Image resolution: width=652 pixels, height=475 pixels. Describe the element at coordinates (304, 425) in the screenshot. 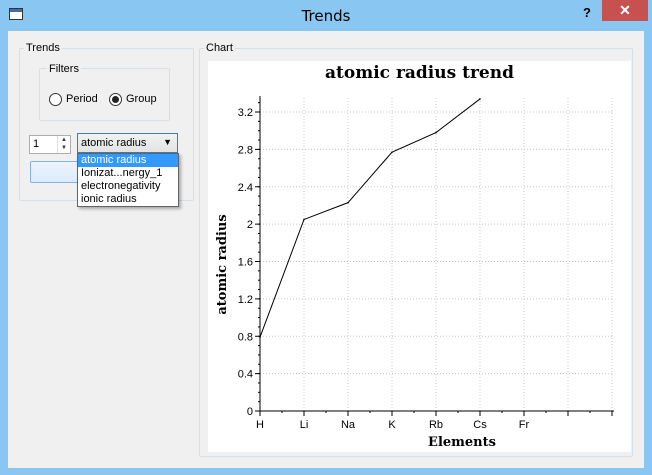

I see `x-tick-label: Li` at that location.